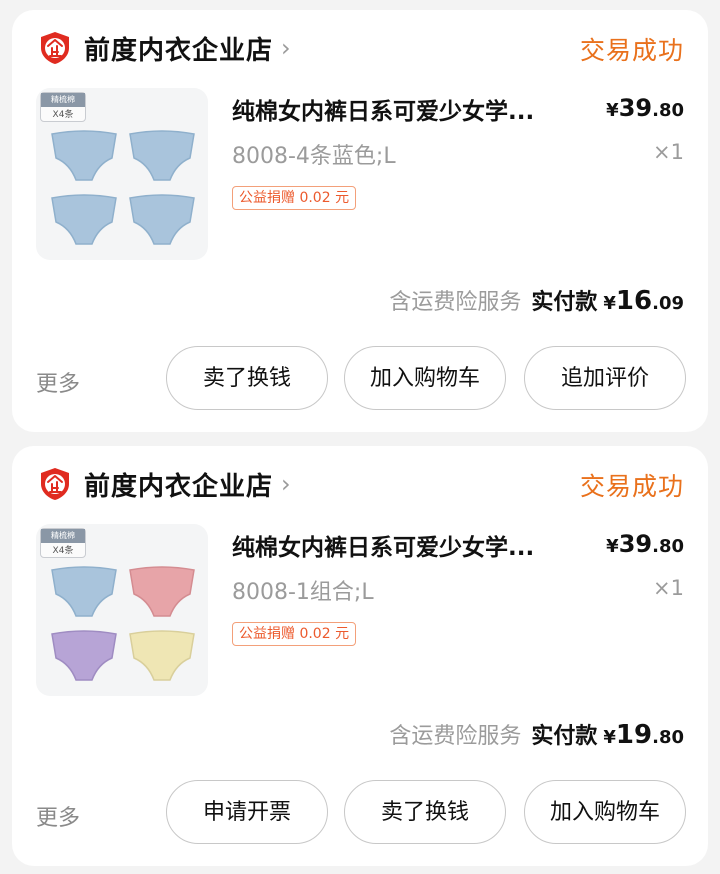  What do you see at coordinates (668, 303) in the screenshot?
I see `paid-decimal: .09` at bounding box center [668, 303].